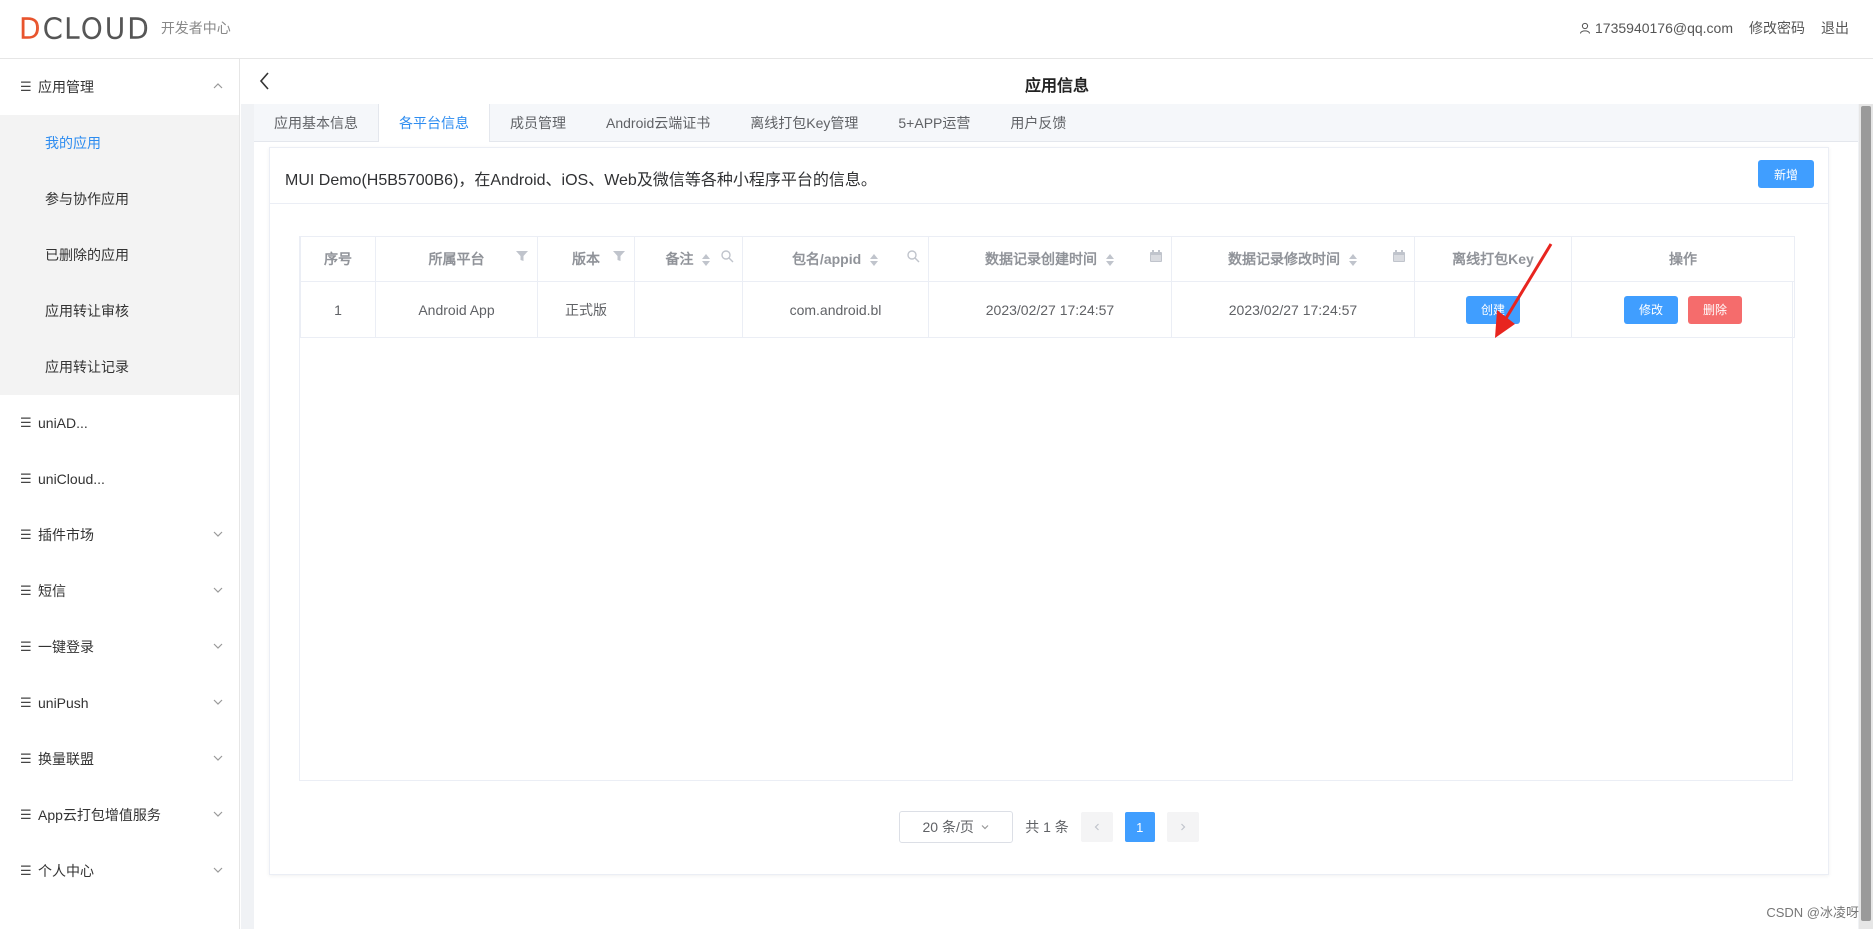  Describe the element at coordinates (936, 29) in the screenshot. I see `top-bar: DCLOUD 开发者中心 1735940176@qq.com 修改密码 退出` at that location.